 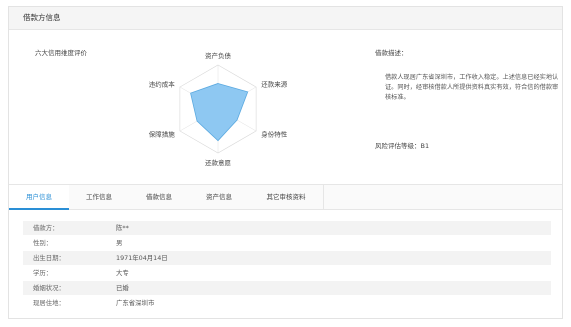 I want to click on risk-label: 风险评估等级：, so click(x=398, y=146).